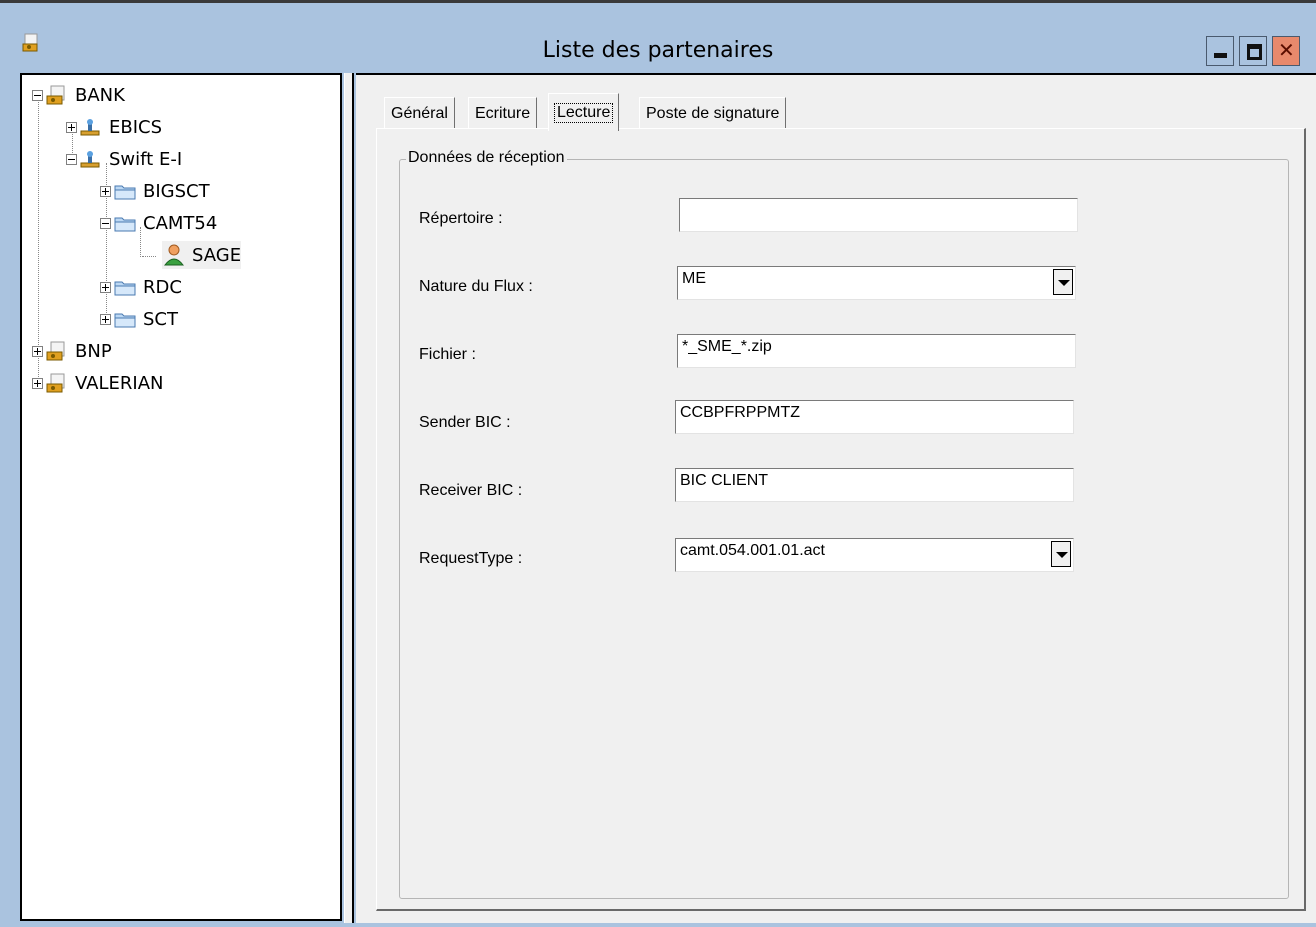  I want to click on nature-flux-value: ME, so click(694, 278).